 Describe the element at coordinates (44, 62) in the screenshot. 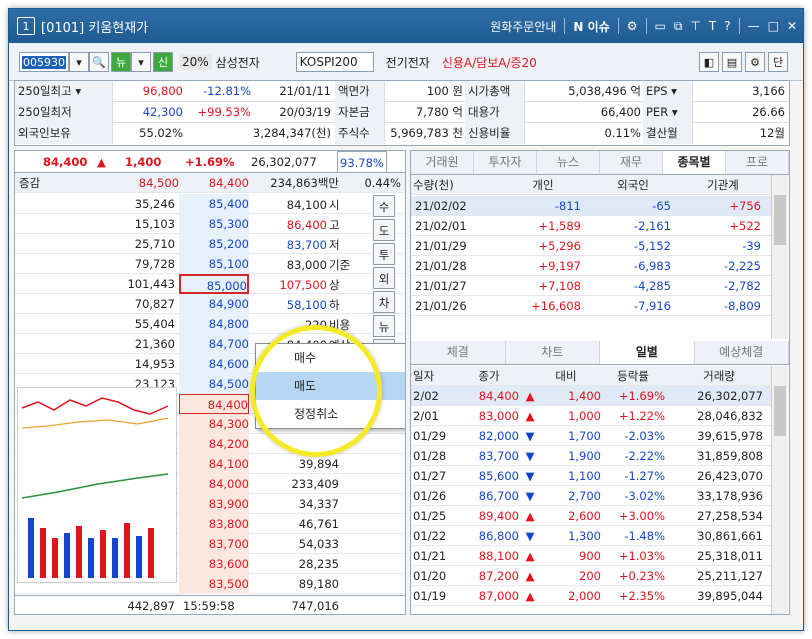

I see `stock-code-input: 005930` at that location.